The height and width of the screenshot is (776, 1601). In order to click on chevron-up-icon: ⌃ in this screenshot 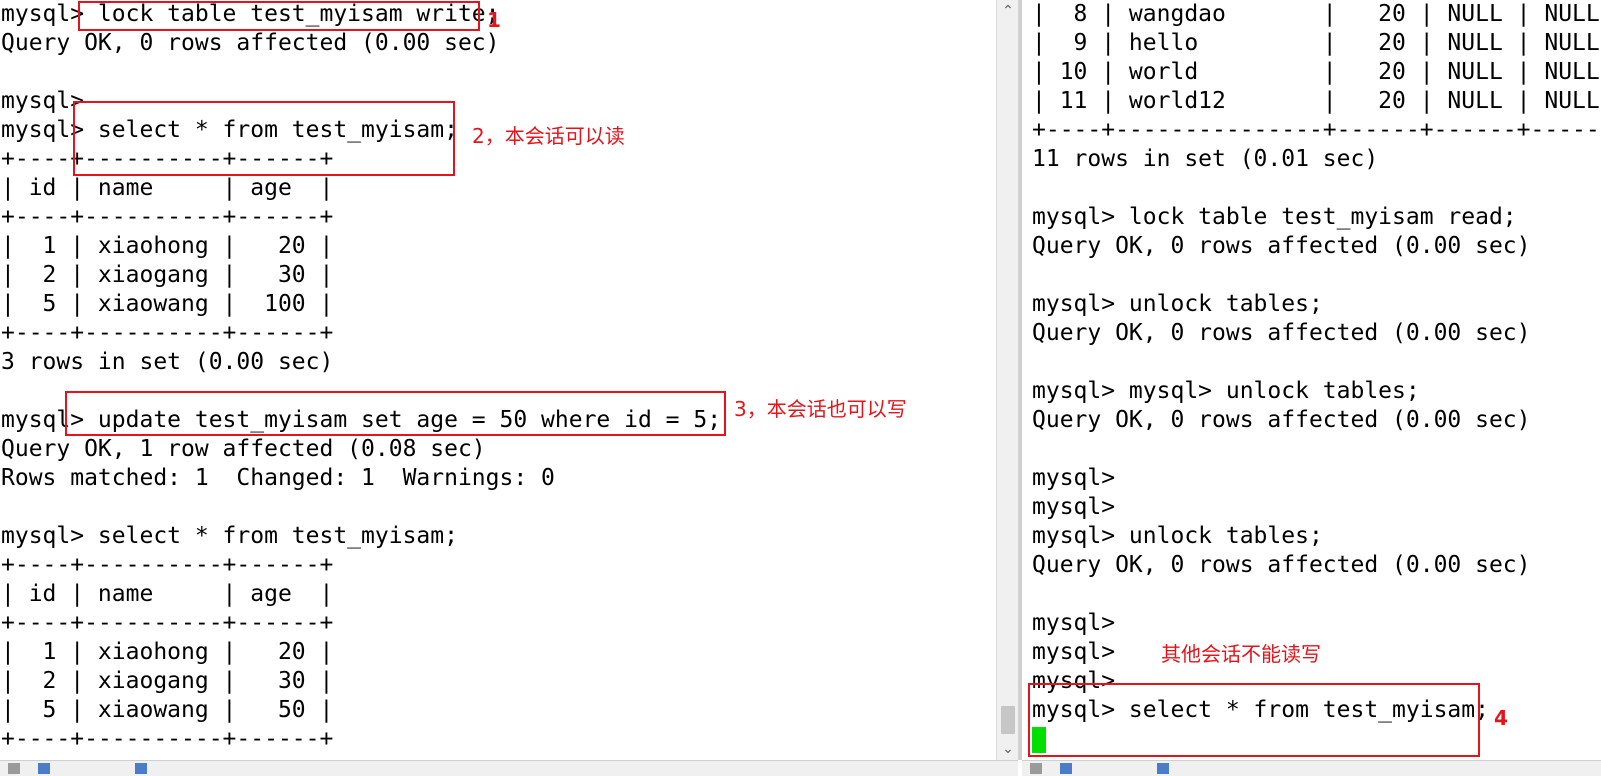, I will do `click(1008, 11)`.